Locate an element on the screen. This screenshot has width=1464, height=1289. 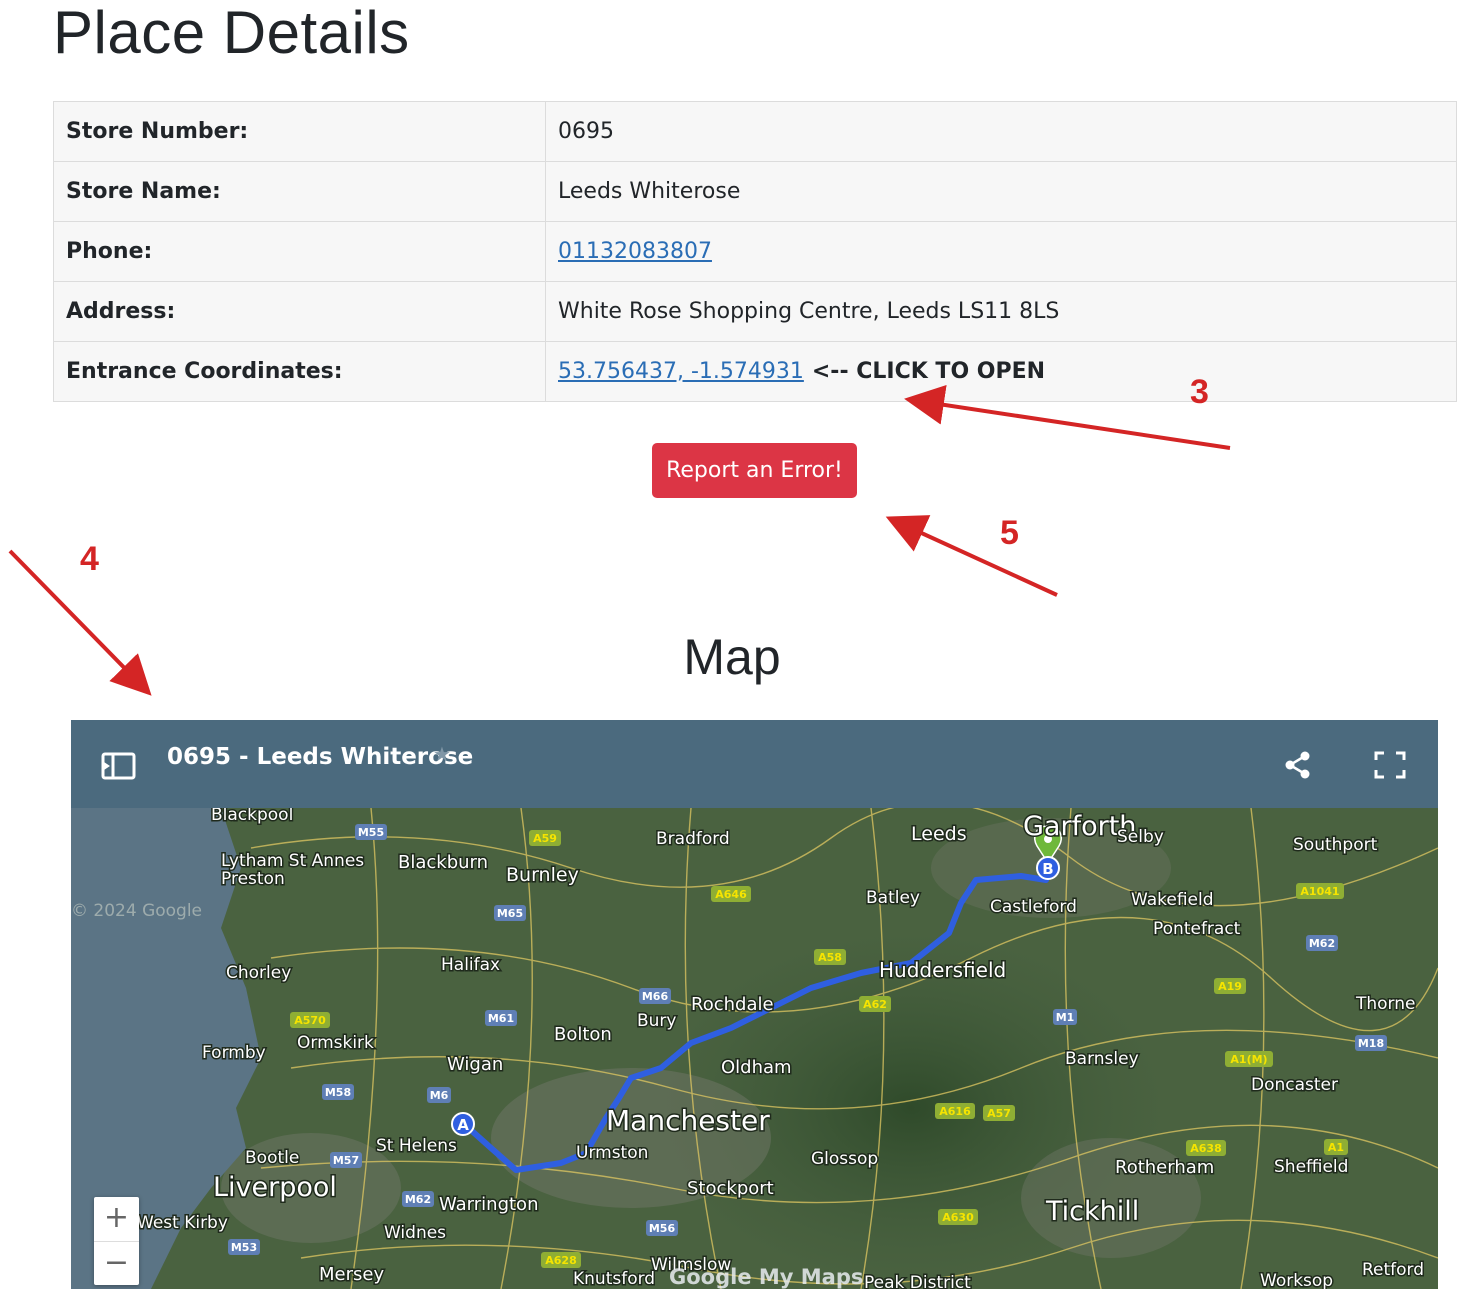
fullscreen-icon is located at coordinates (1390, 767).